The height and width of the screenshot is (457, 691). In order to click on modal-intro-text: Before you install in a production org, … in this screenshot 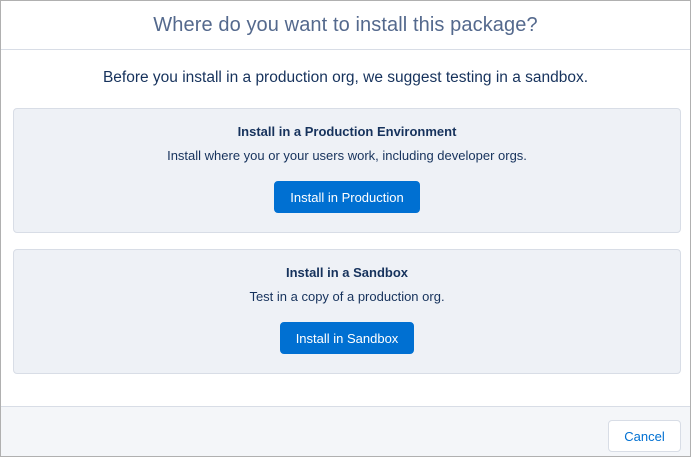, I will do `click(345, 77)`.